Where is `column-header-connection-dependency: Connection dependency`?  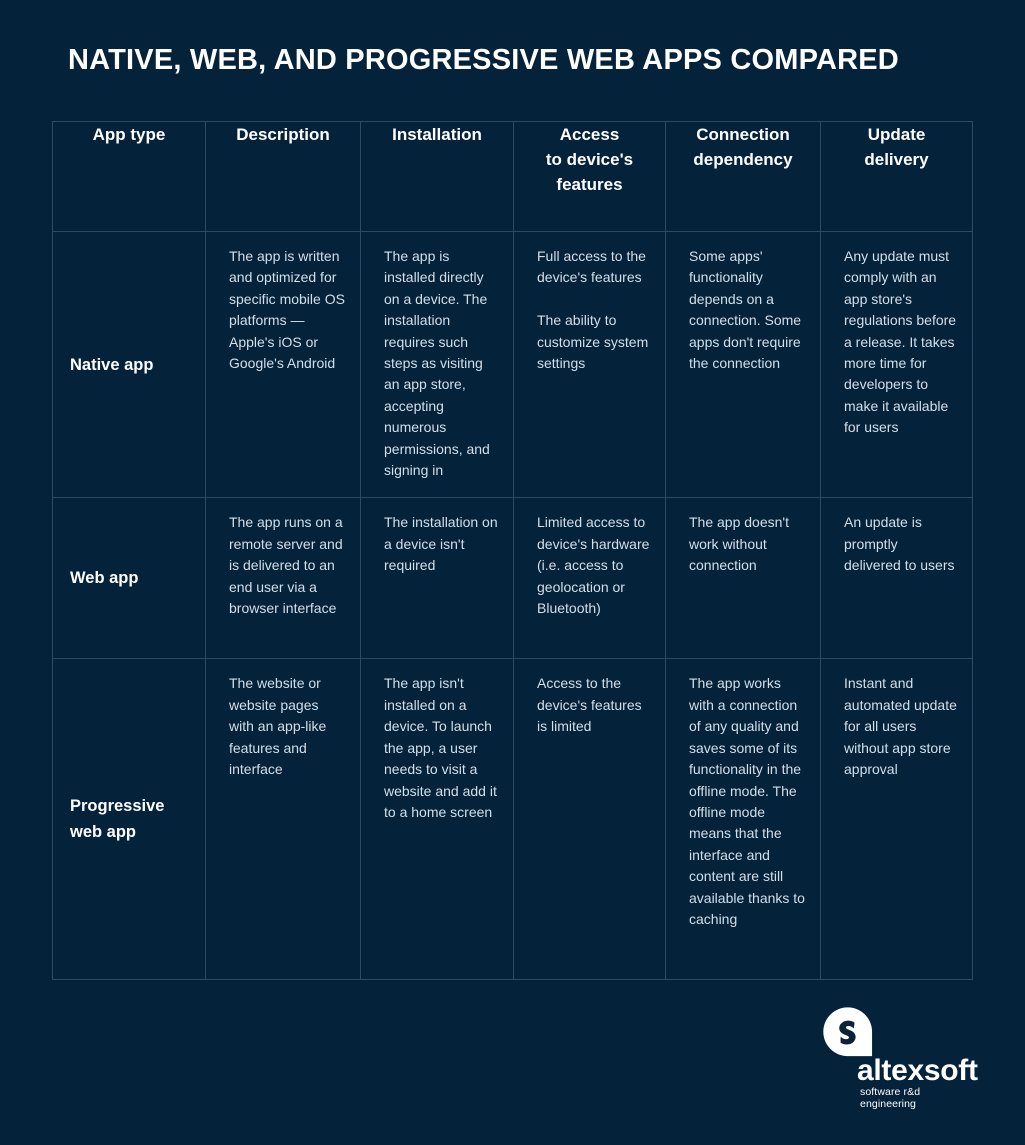 column-header-connection-dependency: Connection dependency is located at coordinates (743, 176).